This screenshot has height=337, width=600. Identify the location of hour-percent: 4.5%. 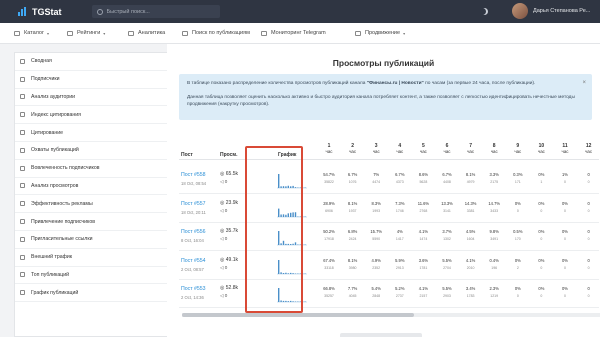
(470, 232).